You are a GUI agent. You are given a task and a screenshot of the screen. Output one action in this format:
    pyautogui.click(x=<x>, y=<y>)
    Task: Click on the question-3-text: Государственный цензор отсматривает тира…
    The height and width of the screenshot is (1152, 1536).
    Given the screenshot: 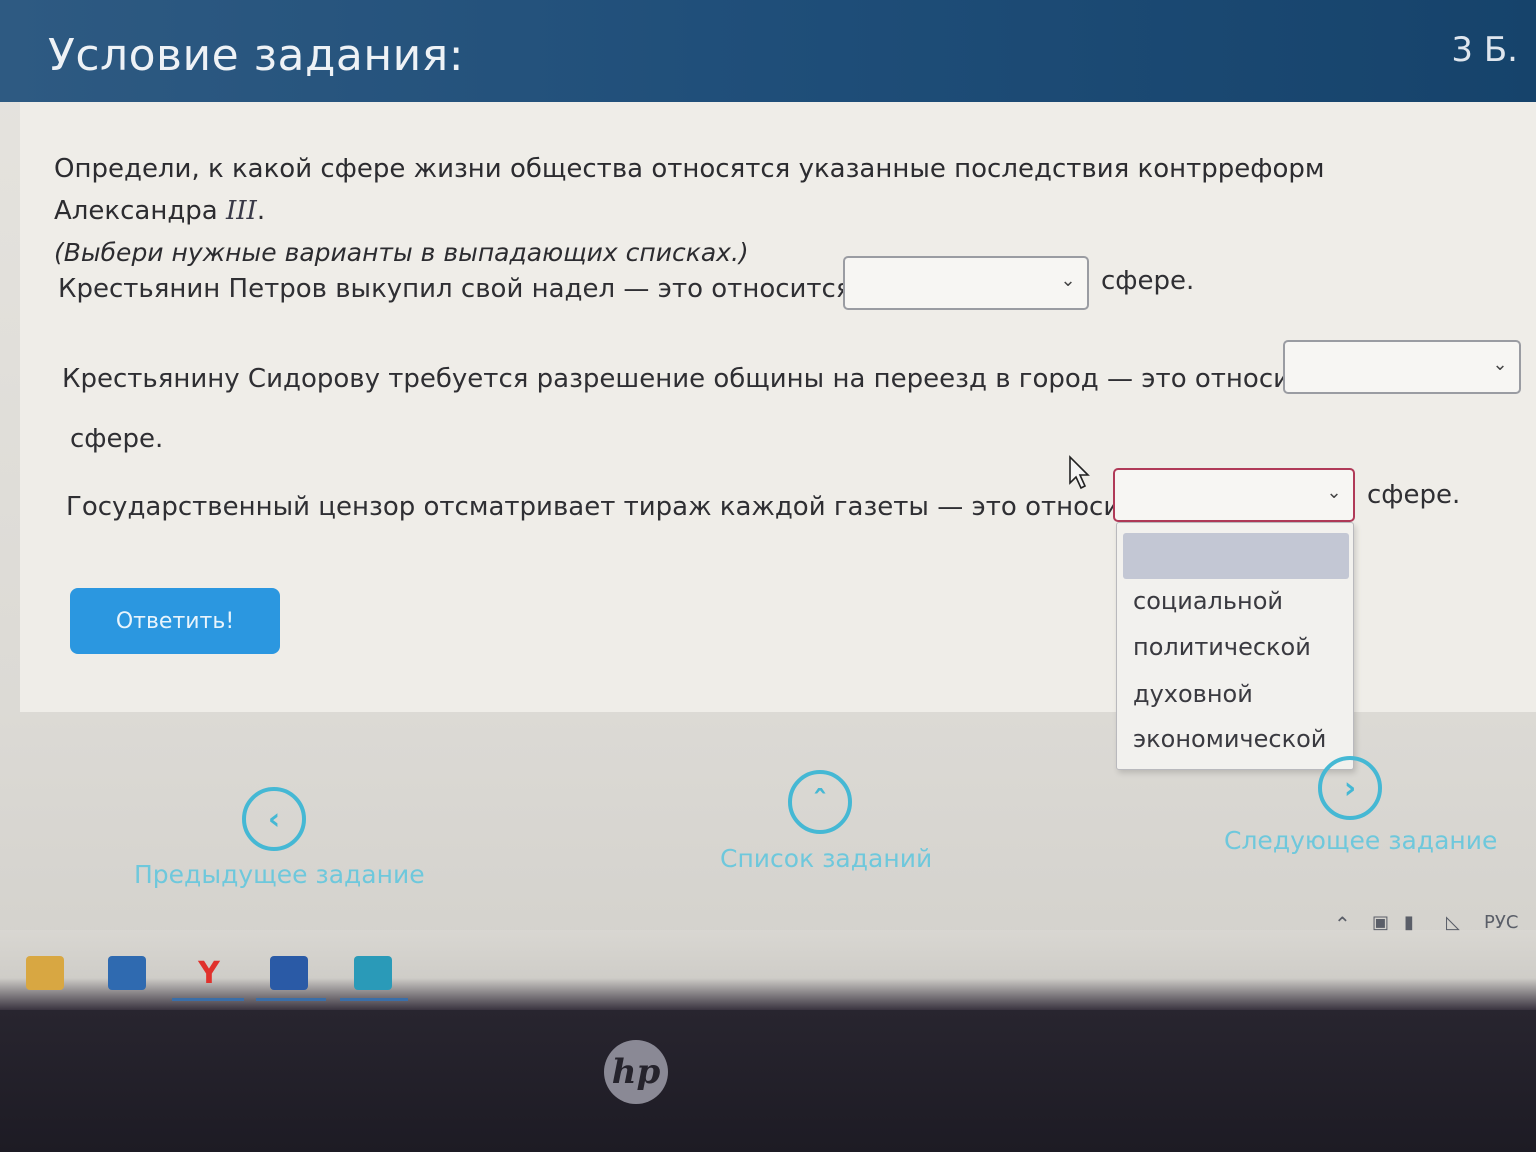 What is the action you would take?
    pyautogui.click(x=628, y=507)
    